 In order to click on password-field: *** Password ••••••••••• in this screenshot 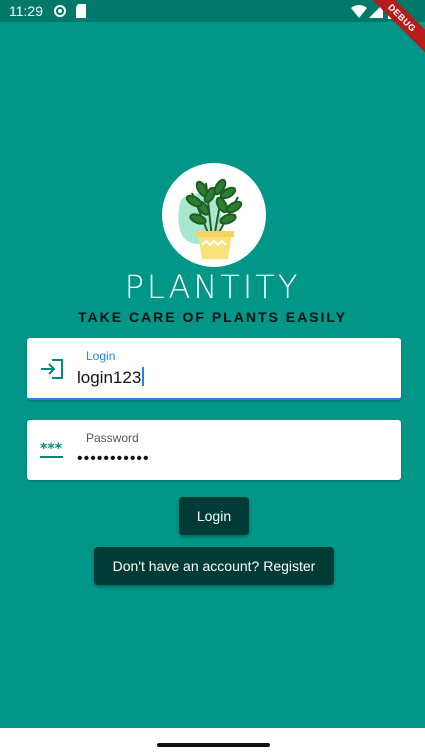, I will do `click(214, 450)`.